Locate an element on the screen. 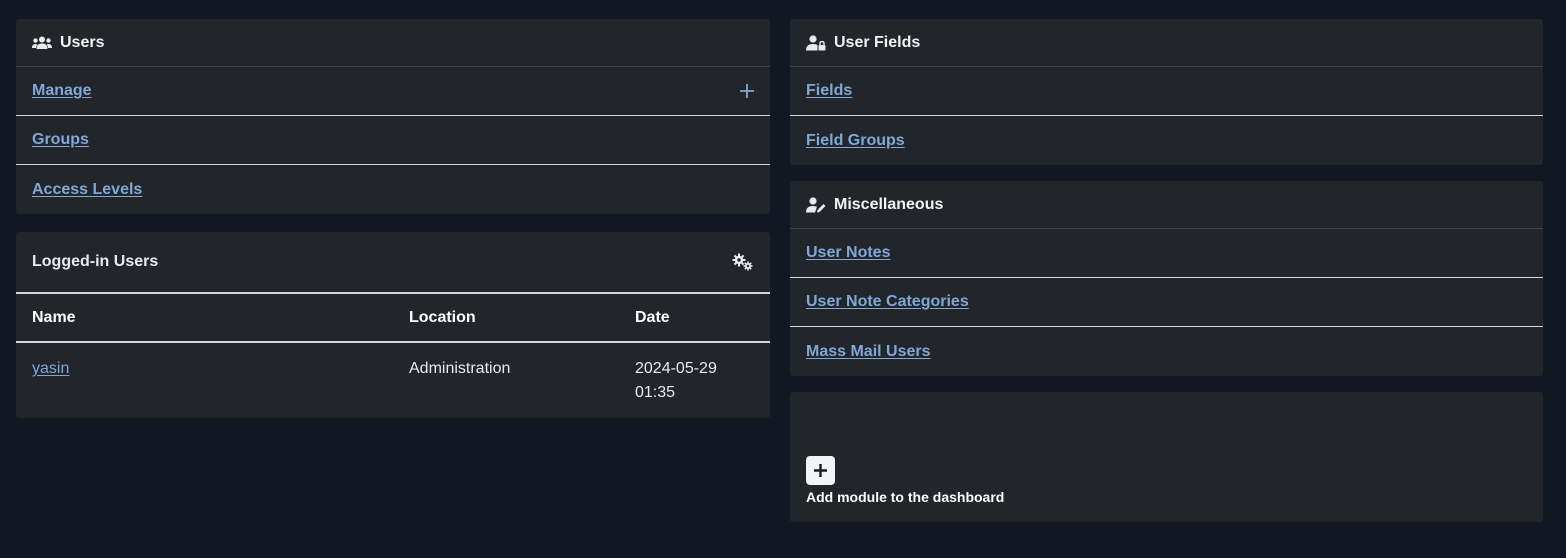 This screenshot has height=558, width=1566. user-fields-panel-header: User Fields is located at coordinates (1166, 43).